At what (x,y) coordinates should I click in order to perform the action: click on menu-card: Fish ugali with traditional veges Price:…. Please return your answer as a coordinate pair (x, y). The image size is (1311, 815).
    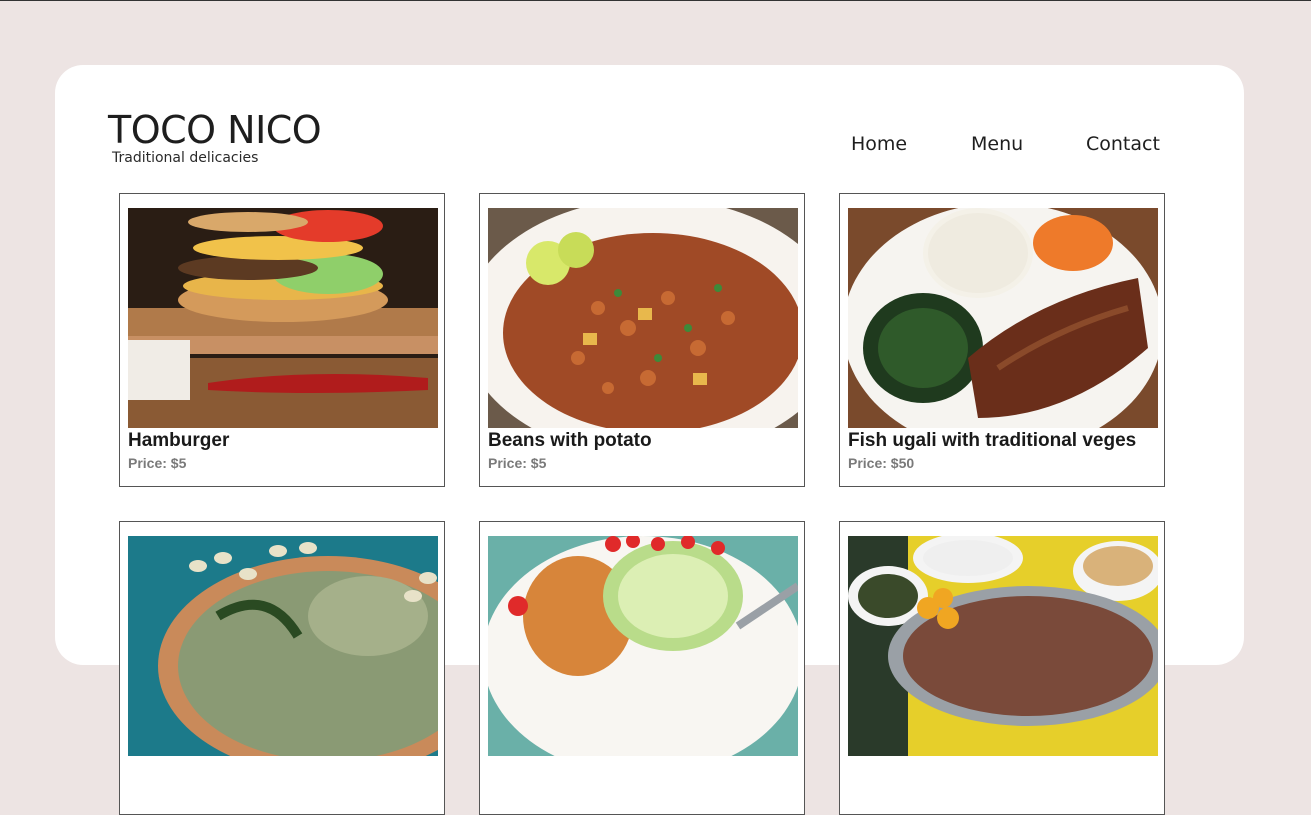
    Looking at the image, I should click on (1002, 340).